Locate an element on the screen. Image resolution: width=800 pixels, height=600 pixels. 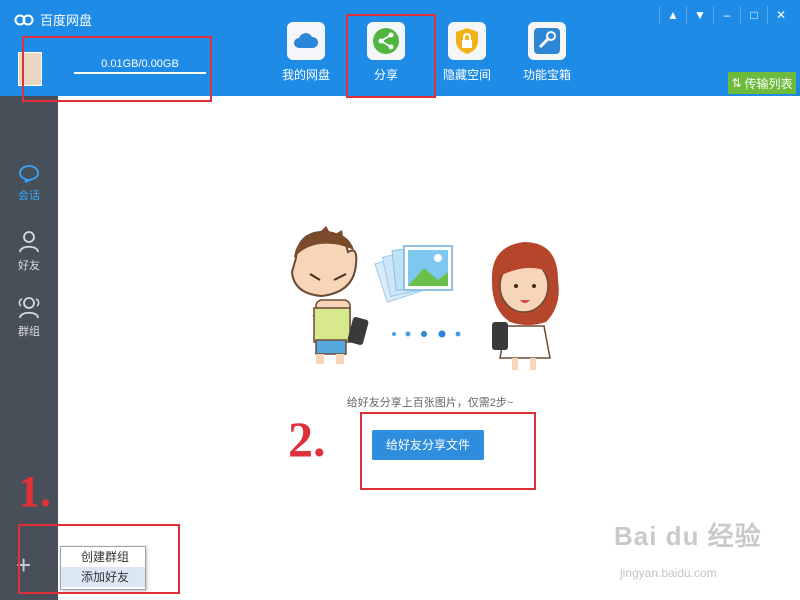
sidebar-item-friends: 好友 is located at coordinates (29, 251).